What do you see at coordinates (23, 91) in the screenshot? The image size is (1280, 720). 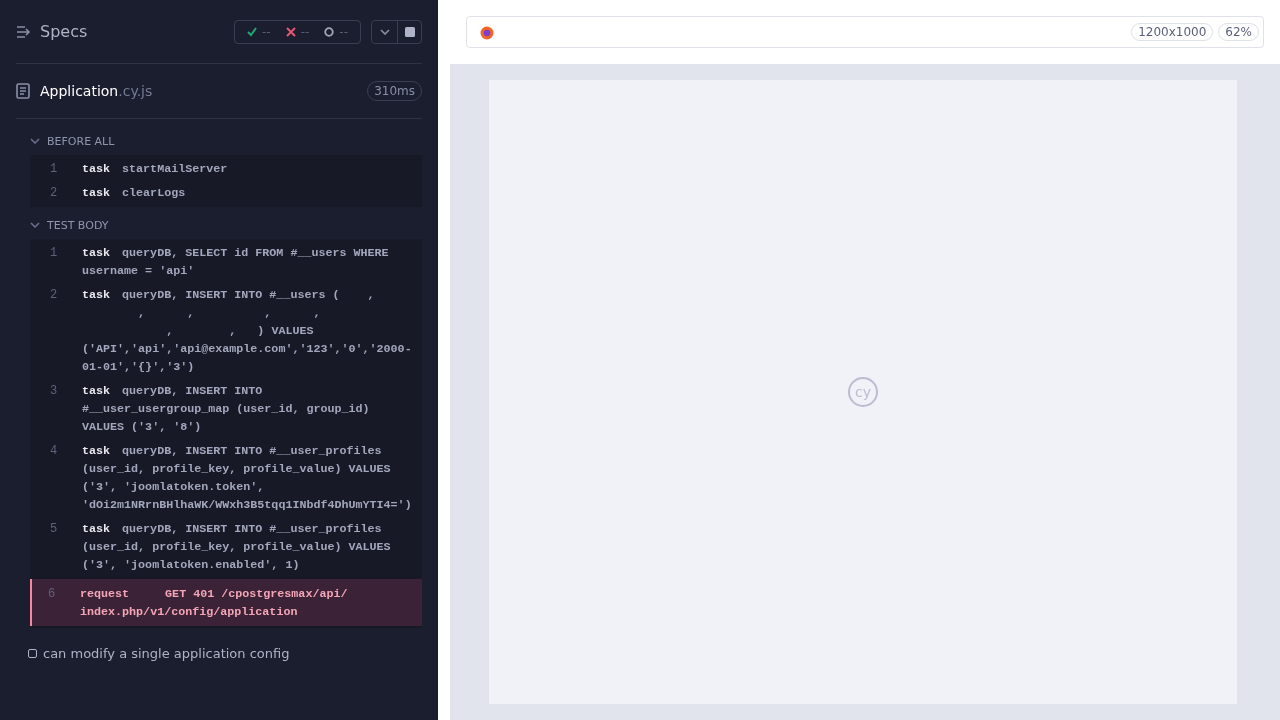 I see `file-icon` at bounding box center [23, 91].